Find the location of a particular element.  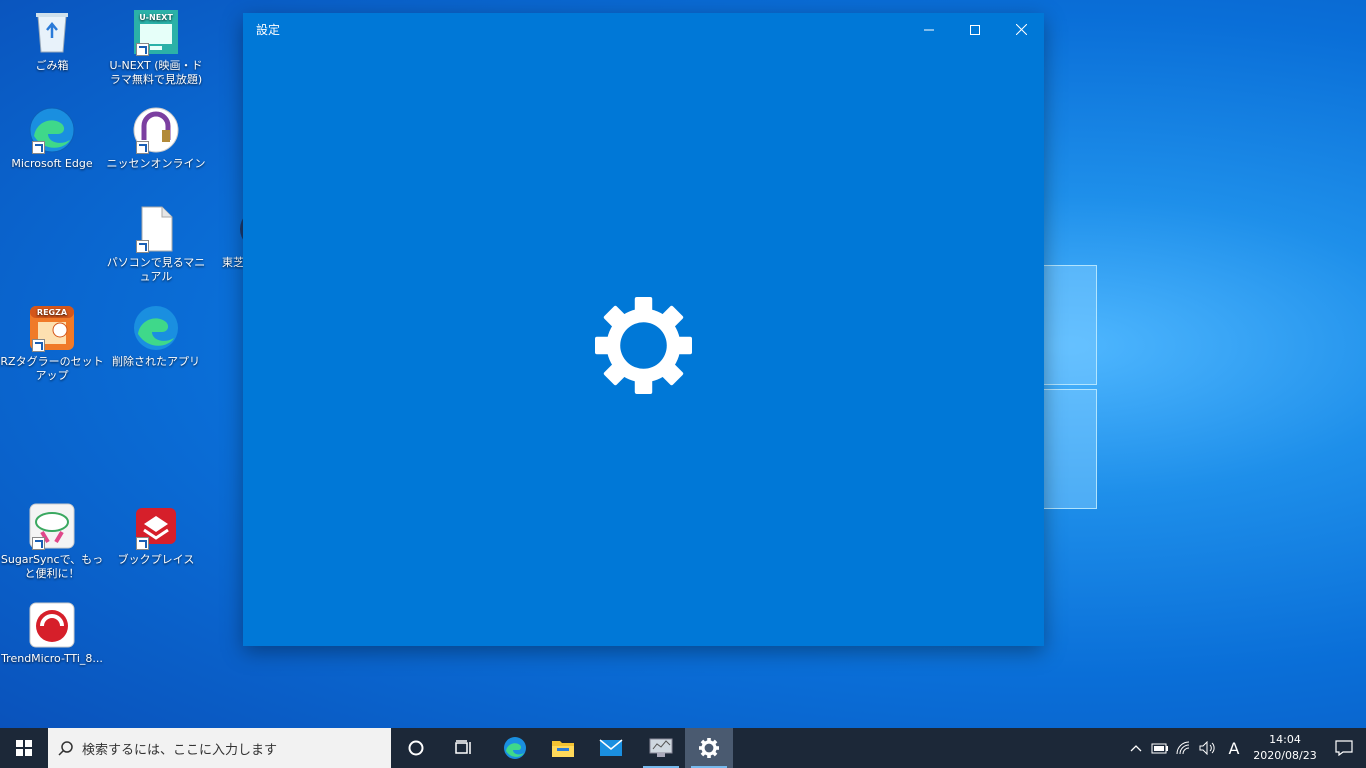

cortana-circle-icon is located at coordinates (416, 748).